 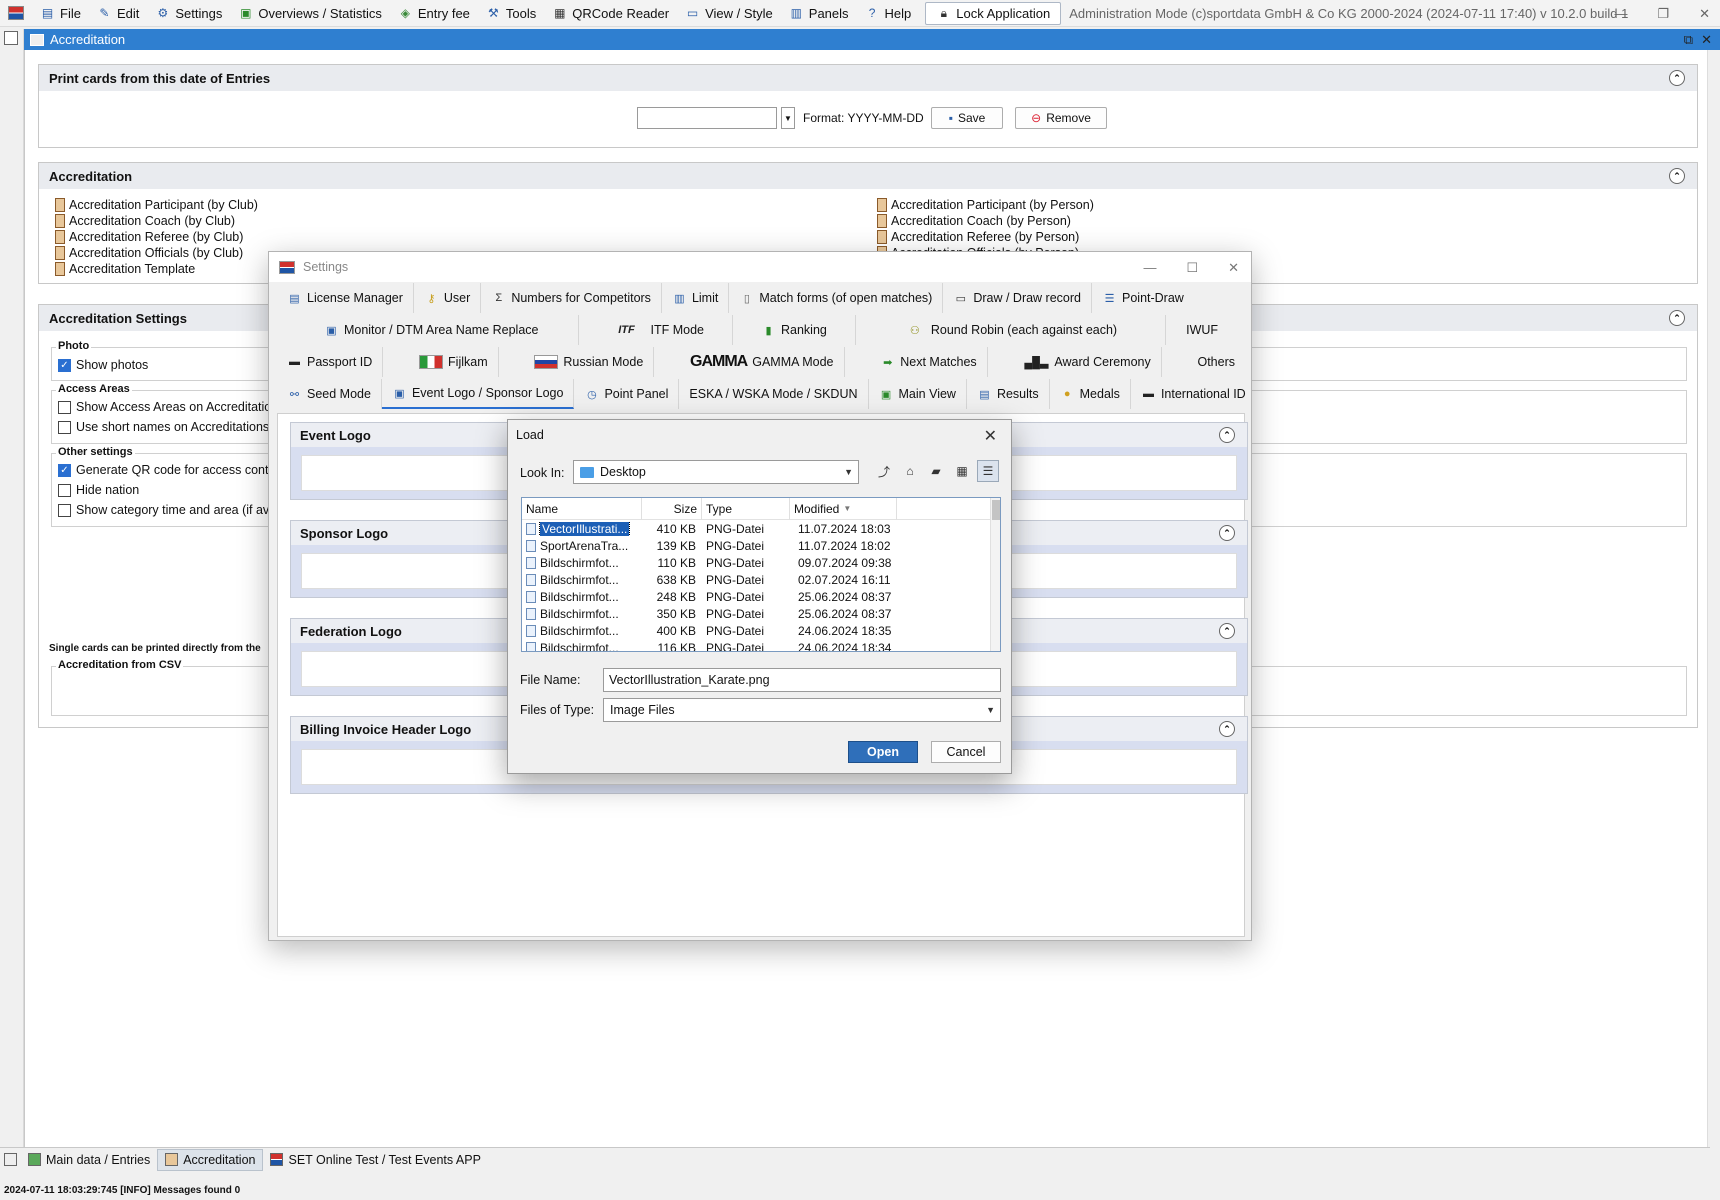 What do you see at coordinates (883, 752) in the screenshot?
I see `open-button: Open` at bounding box center [883, 752].